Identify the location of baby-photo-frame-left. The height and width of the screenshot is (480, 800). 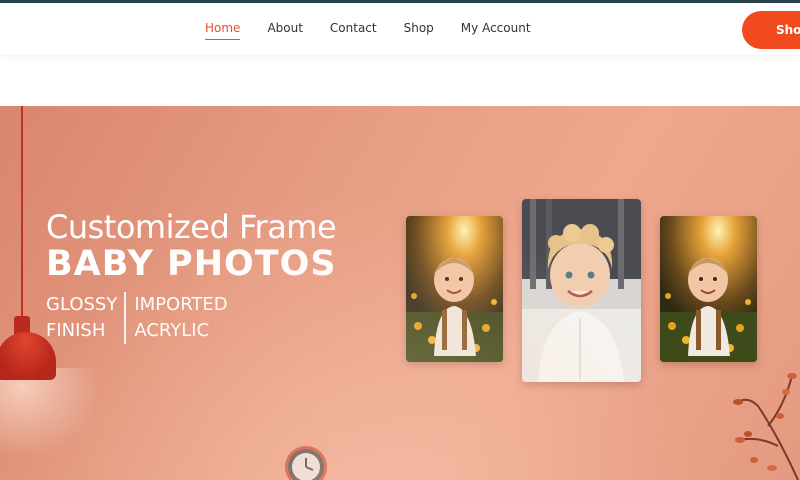
(454, 289).